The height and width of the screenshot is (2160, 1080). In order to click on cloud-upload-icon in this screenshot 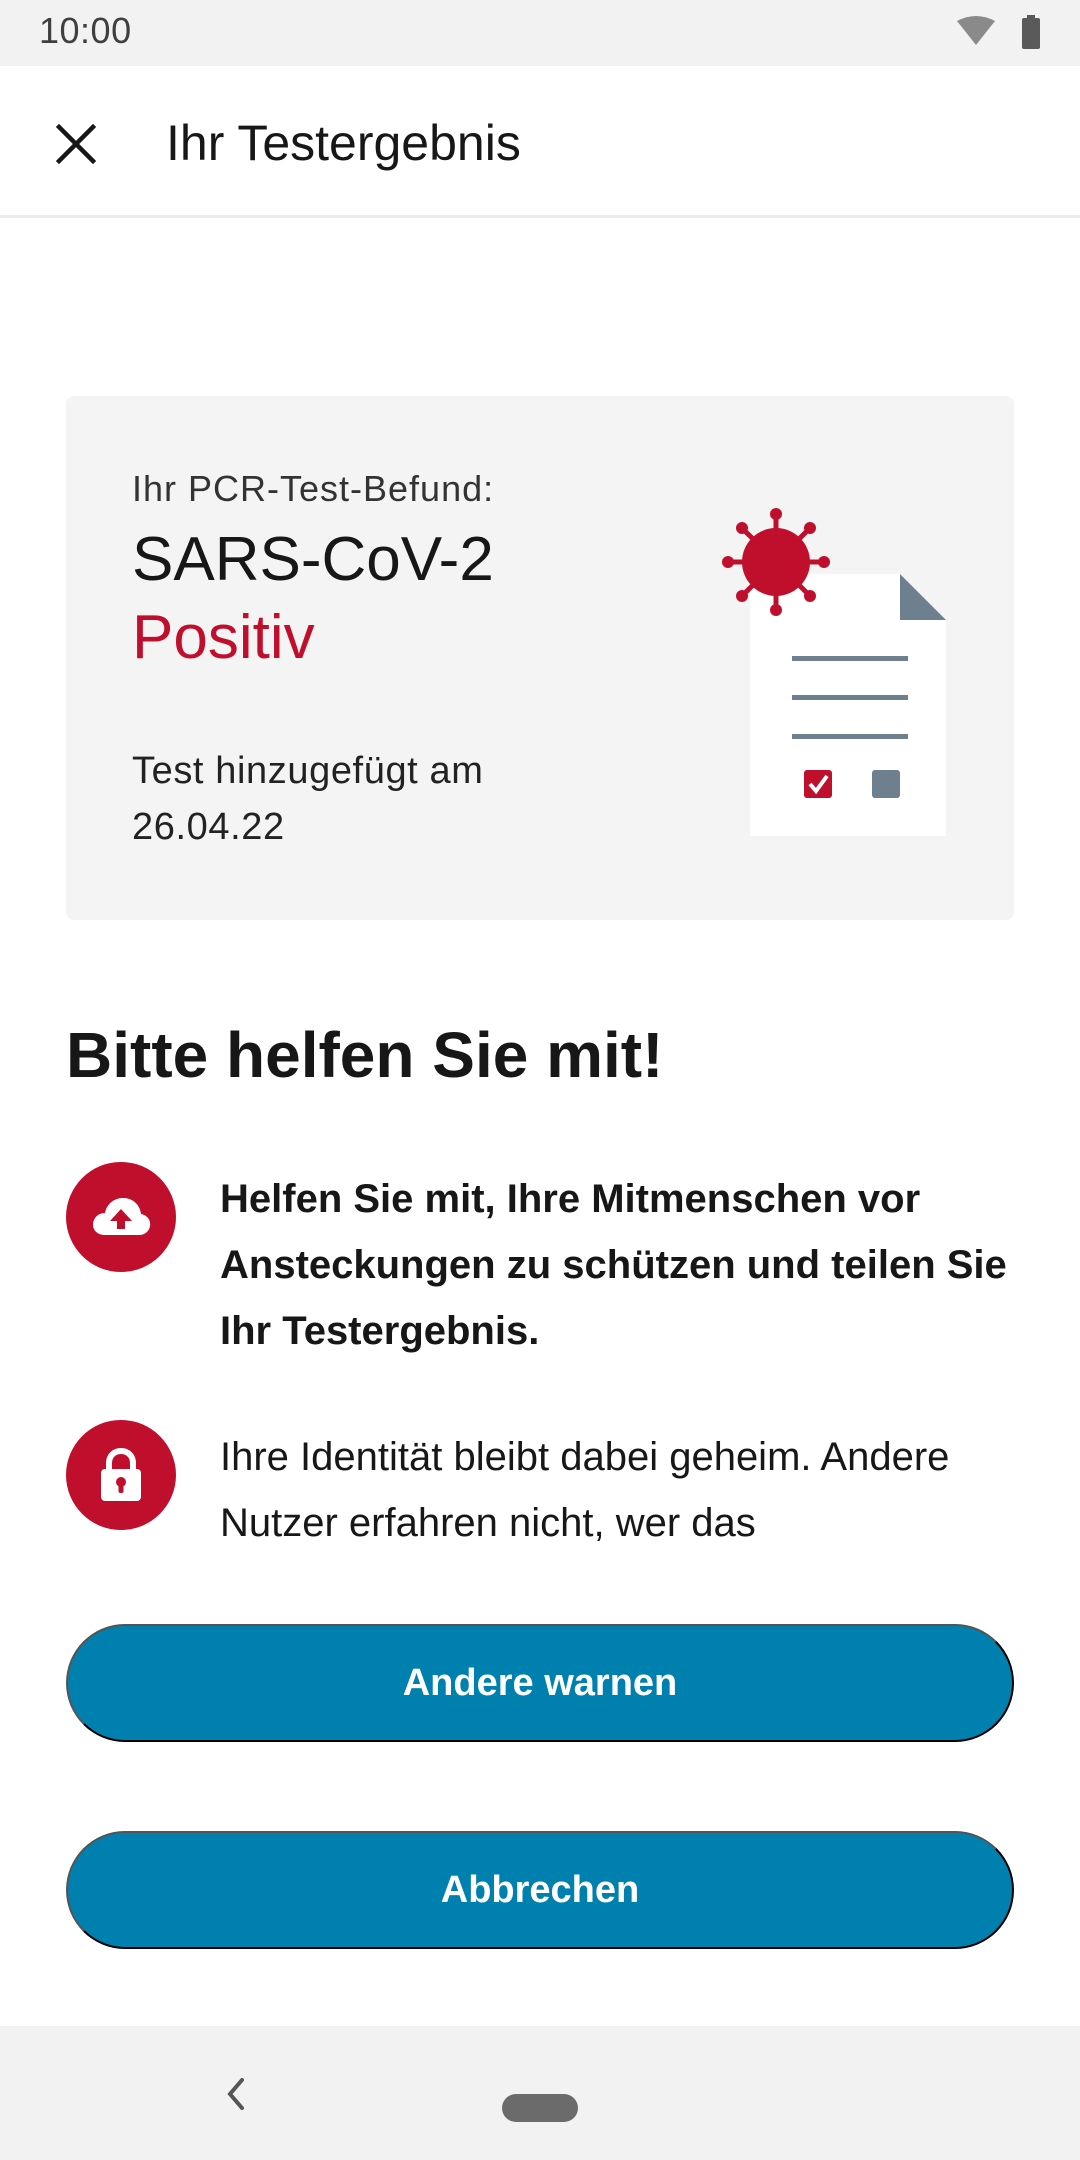, I will do `click(121, 1217)`.